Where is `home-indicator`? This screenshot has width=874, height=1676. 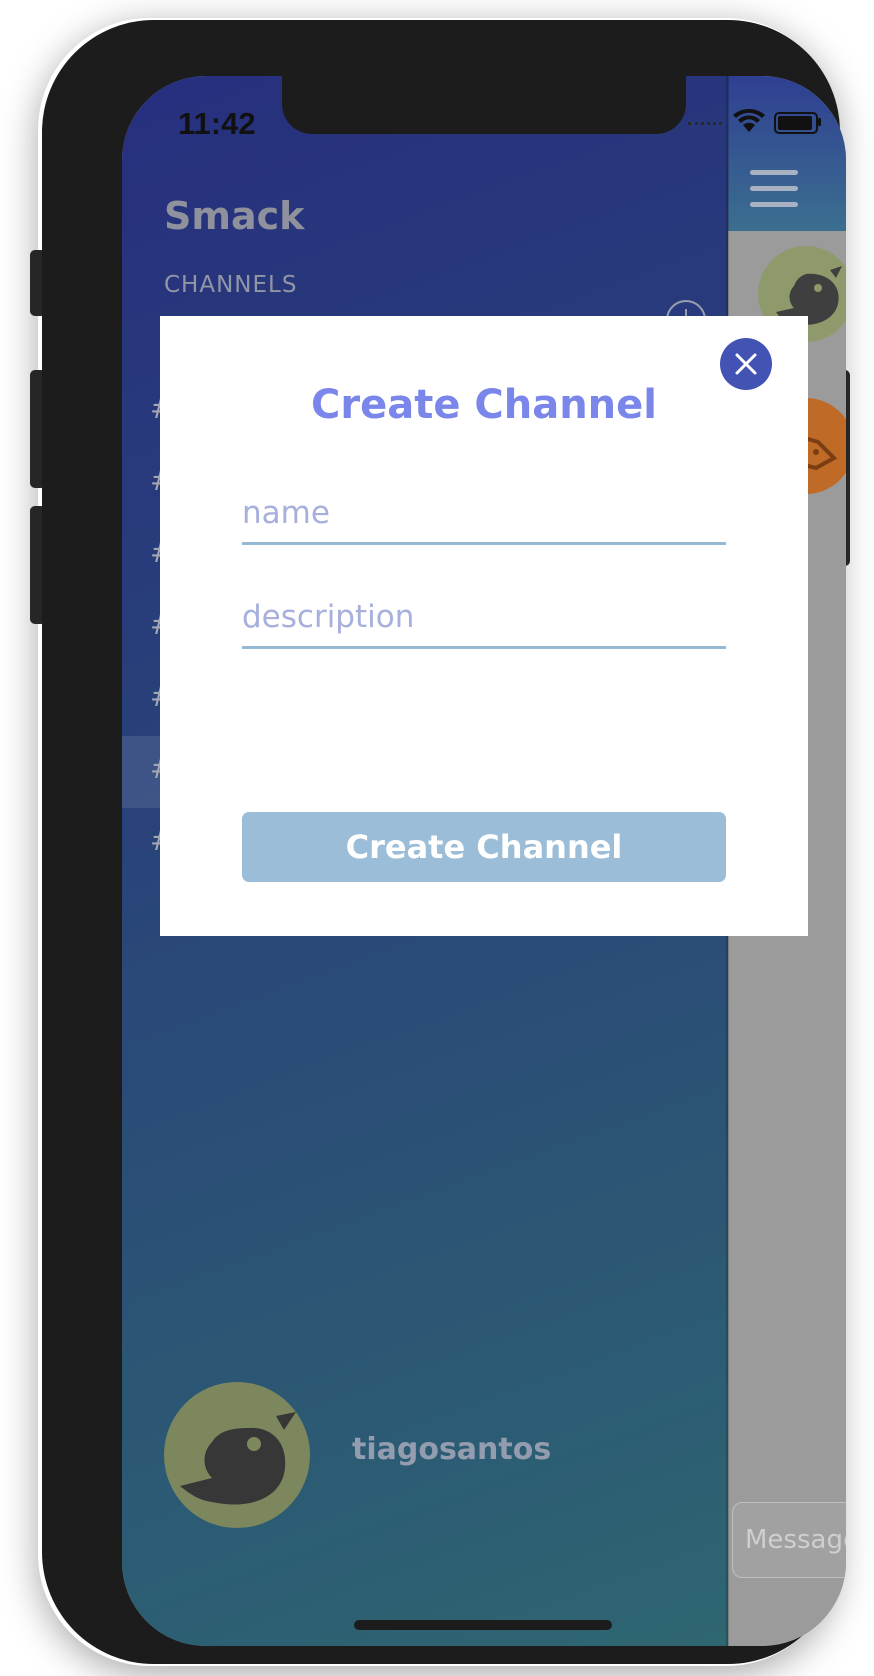 home-indicator is located at coordinates (483, 1625).